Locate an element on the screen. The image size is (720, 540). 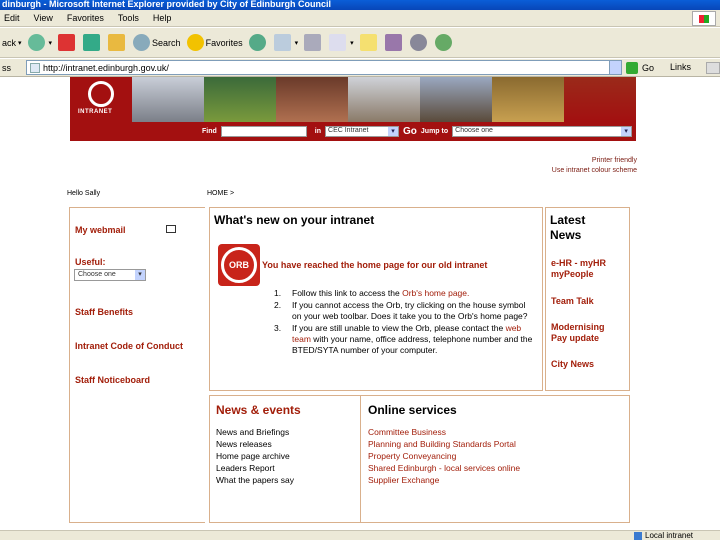
staff-noticeboard-link: Staff Noticeboard is located at coordinates (112, 380).